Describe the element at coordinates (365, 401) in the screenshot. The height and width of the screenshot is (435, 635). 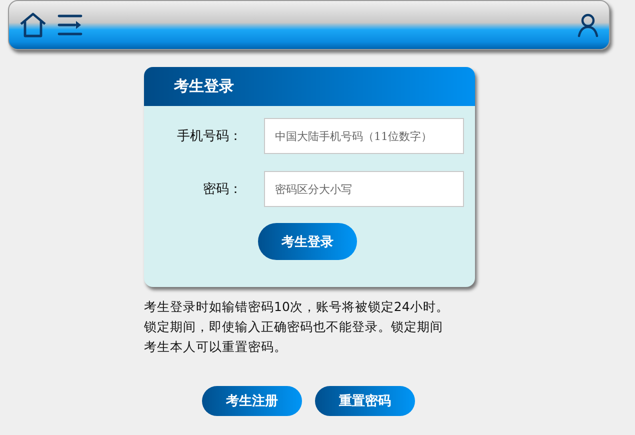
I see `action-button: 重置密码` at that location.